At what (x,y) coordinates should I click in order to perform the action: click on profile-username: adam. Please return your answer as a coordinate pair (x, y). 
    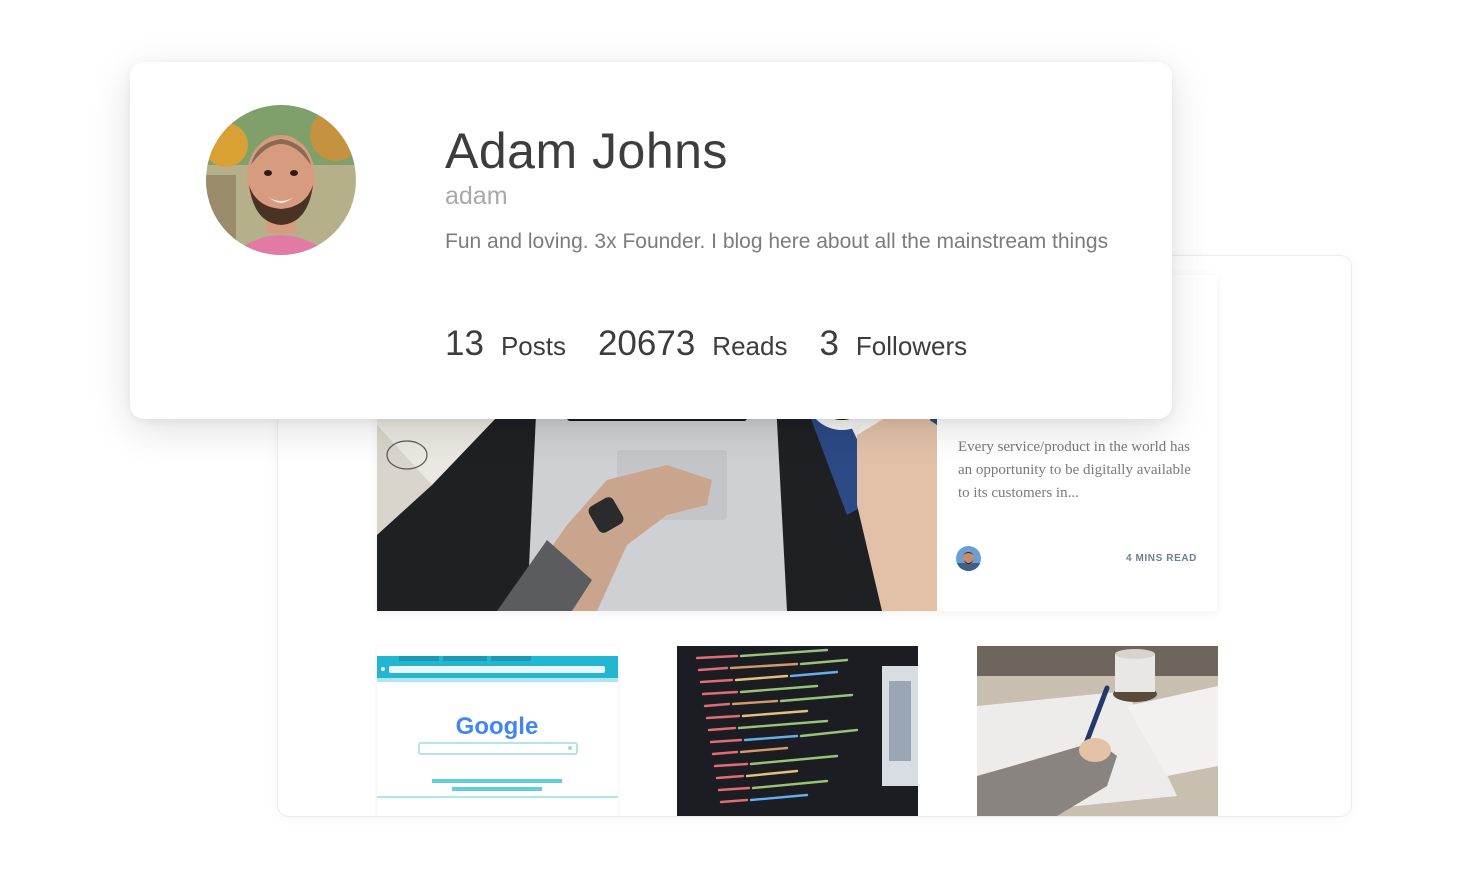
    Looking at the image, I should click on (476, 196).